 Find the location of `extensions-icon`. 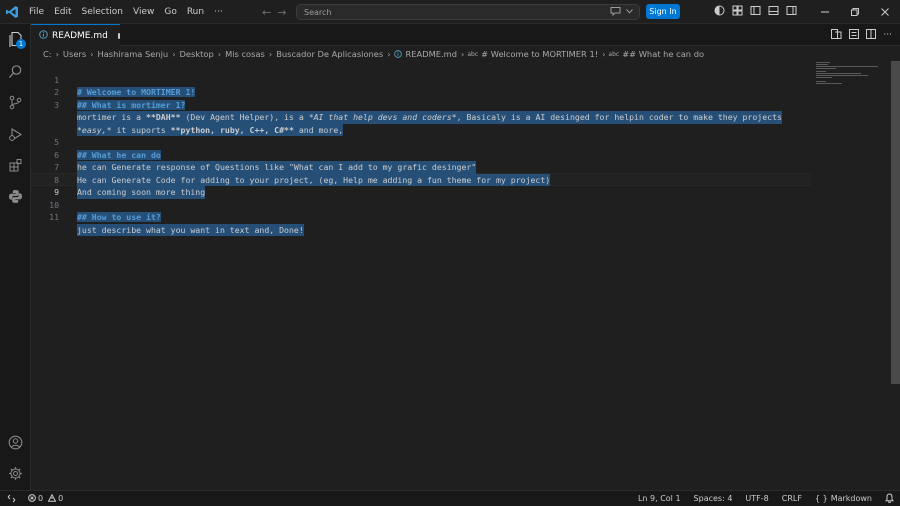

extensions-icon is located at coordinates (15, 165).